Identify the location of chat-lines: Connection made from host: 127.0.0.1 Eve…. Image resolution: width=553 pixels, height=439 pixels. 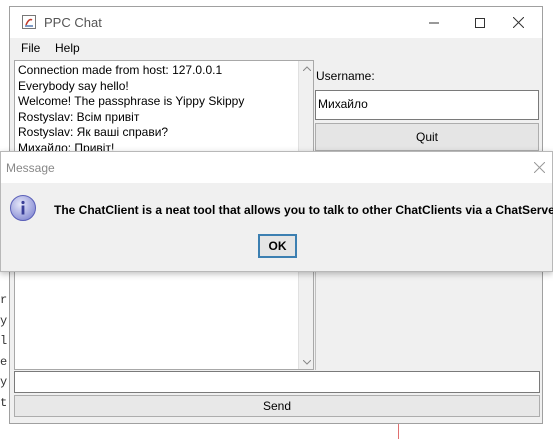
(155, 109).